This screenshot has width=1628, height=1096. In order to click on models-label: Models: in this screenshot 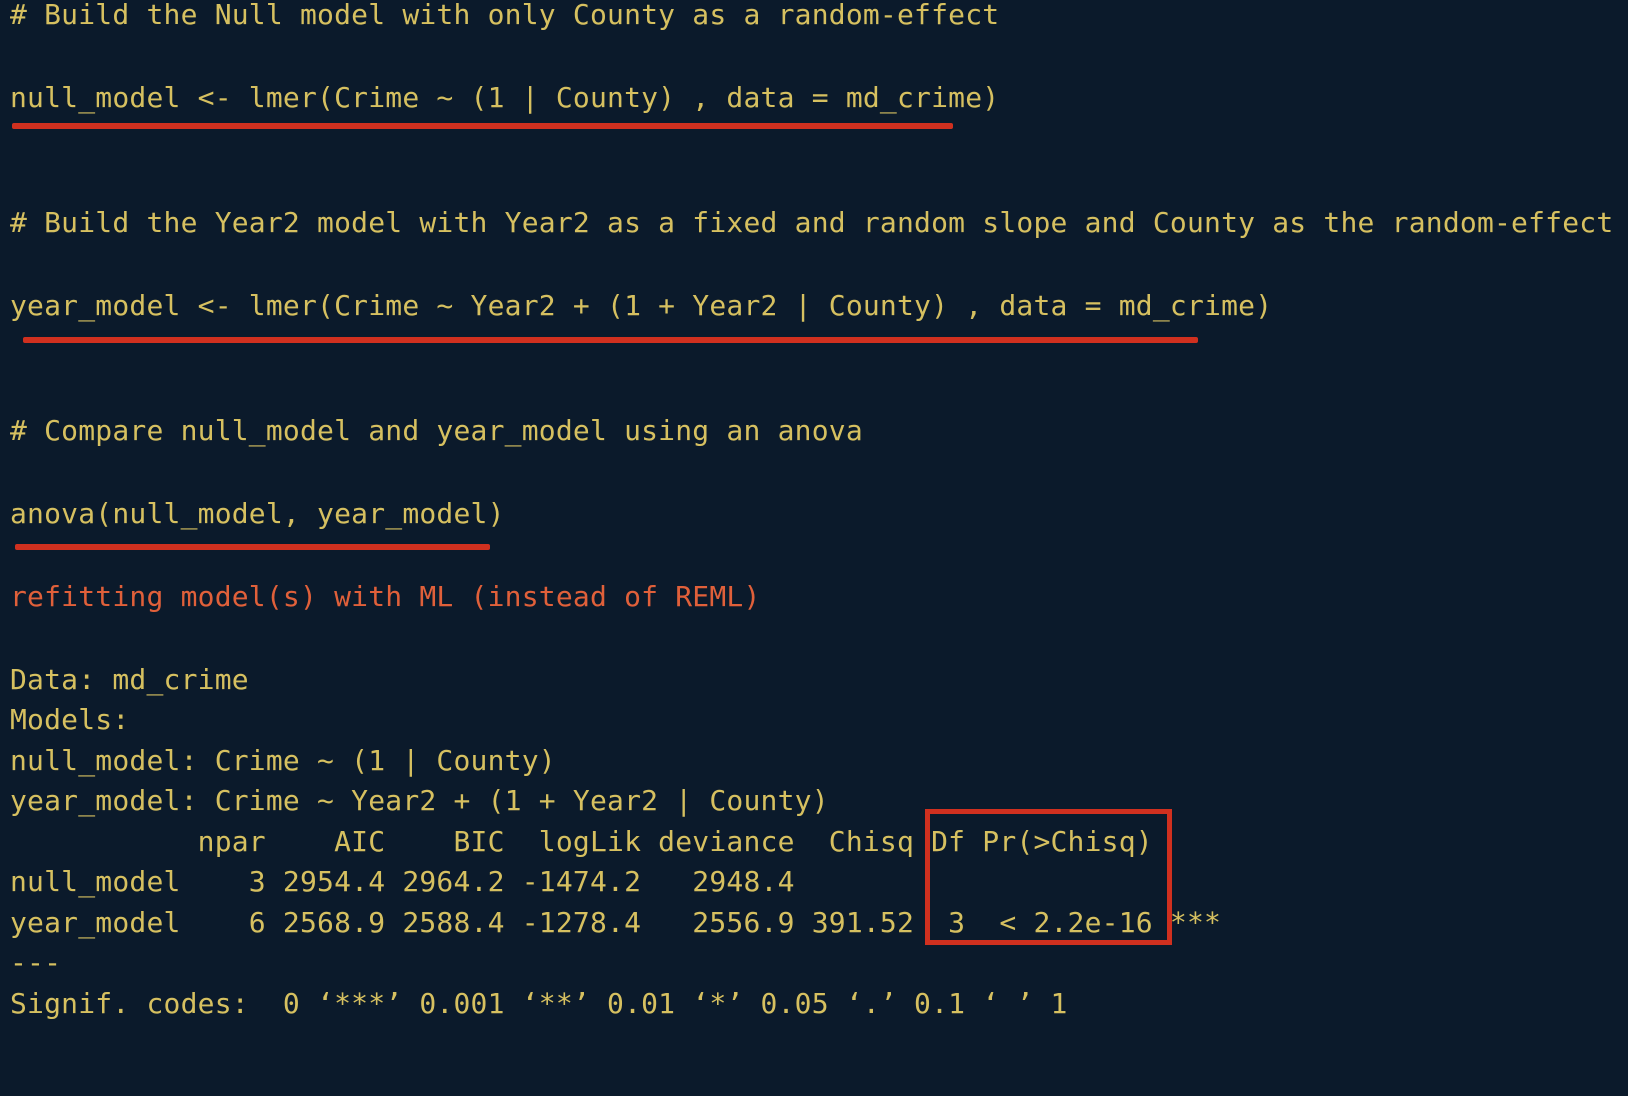, I will do `click(70, 719)`.